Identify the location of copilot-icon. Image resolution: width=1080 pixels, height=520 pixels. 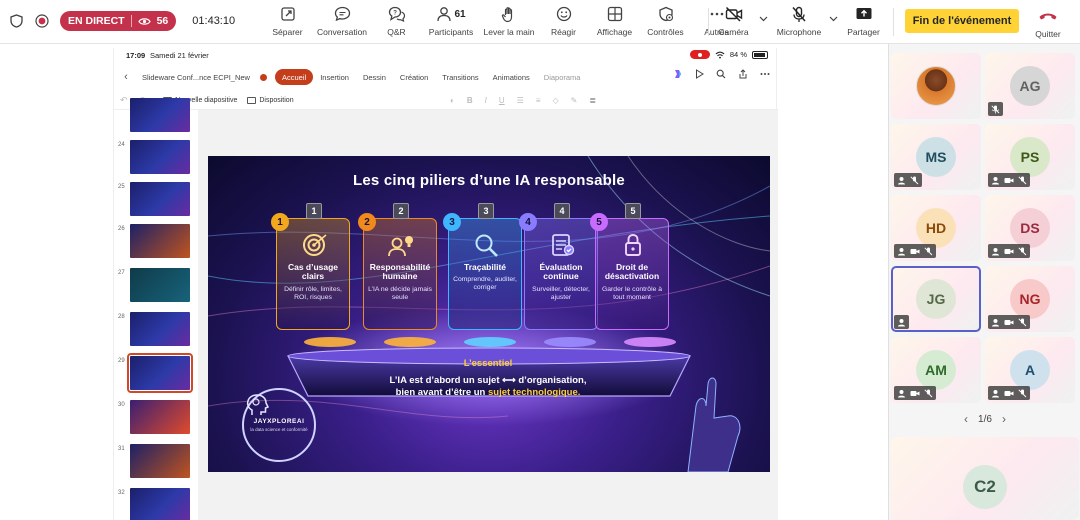
(678, 74).